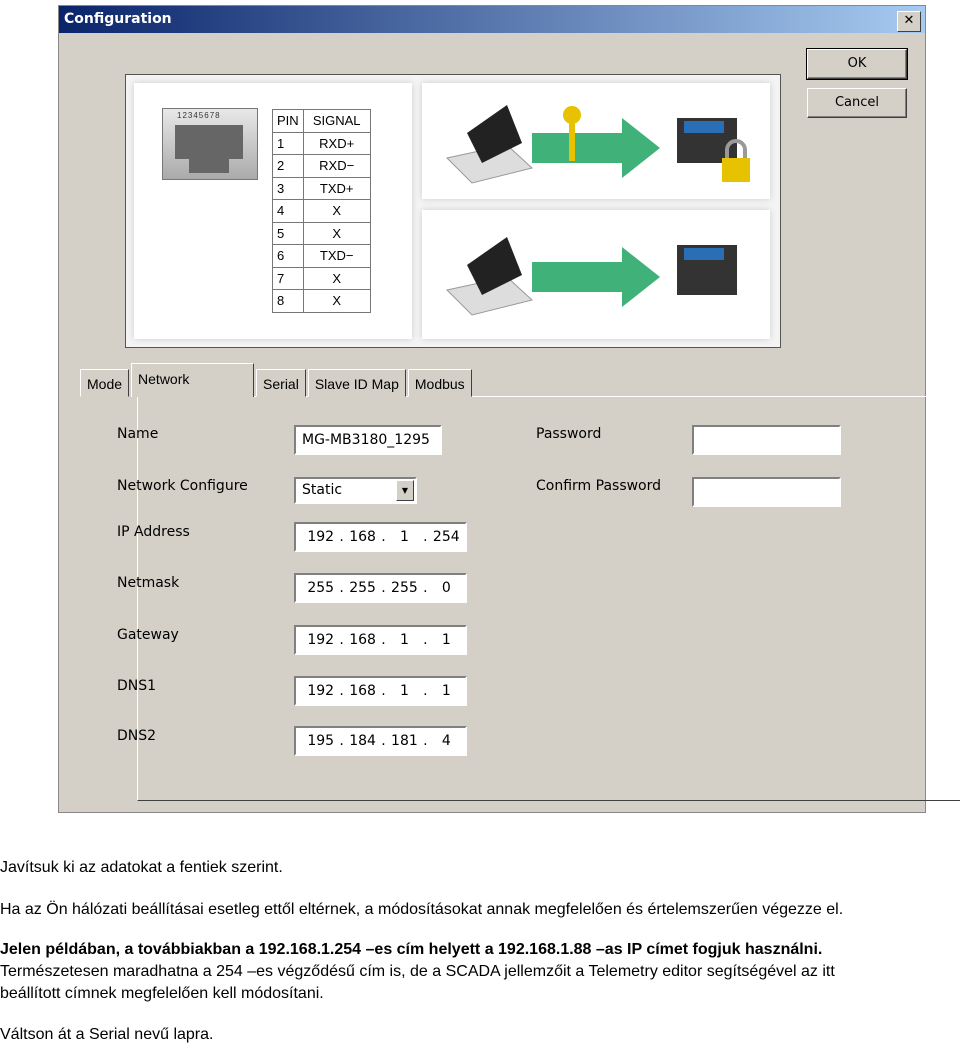  Describe the element at coordinates (182, 486) in the screenshot. I see `network-configure-label: Network Configure` at that location.